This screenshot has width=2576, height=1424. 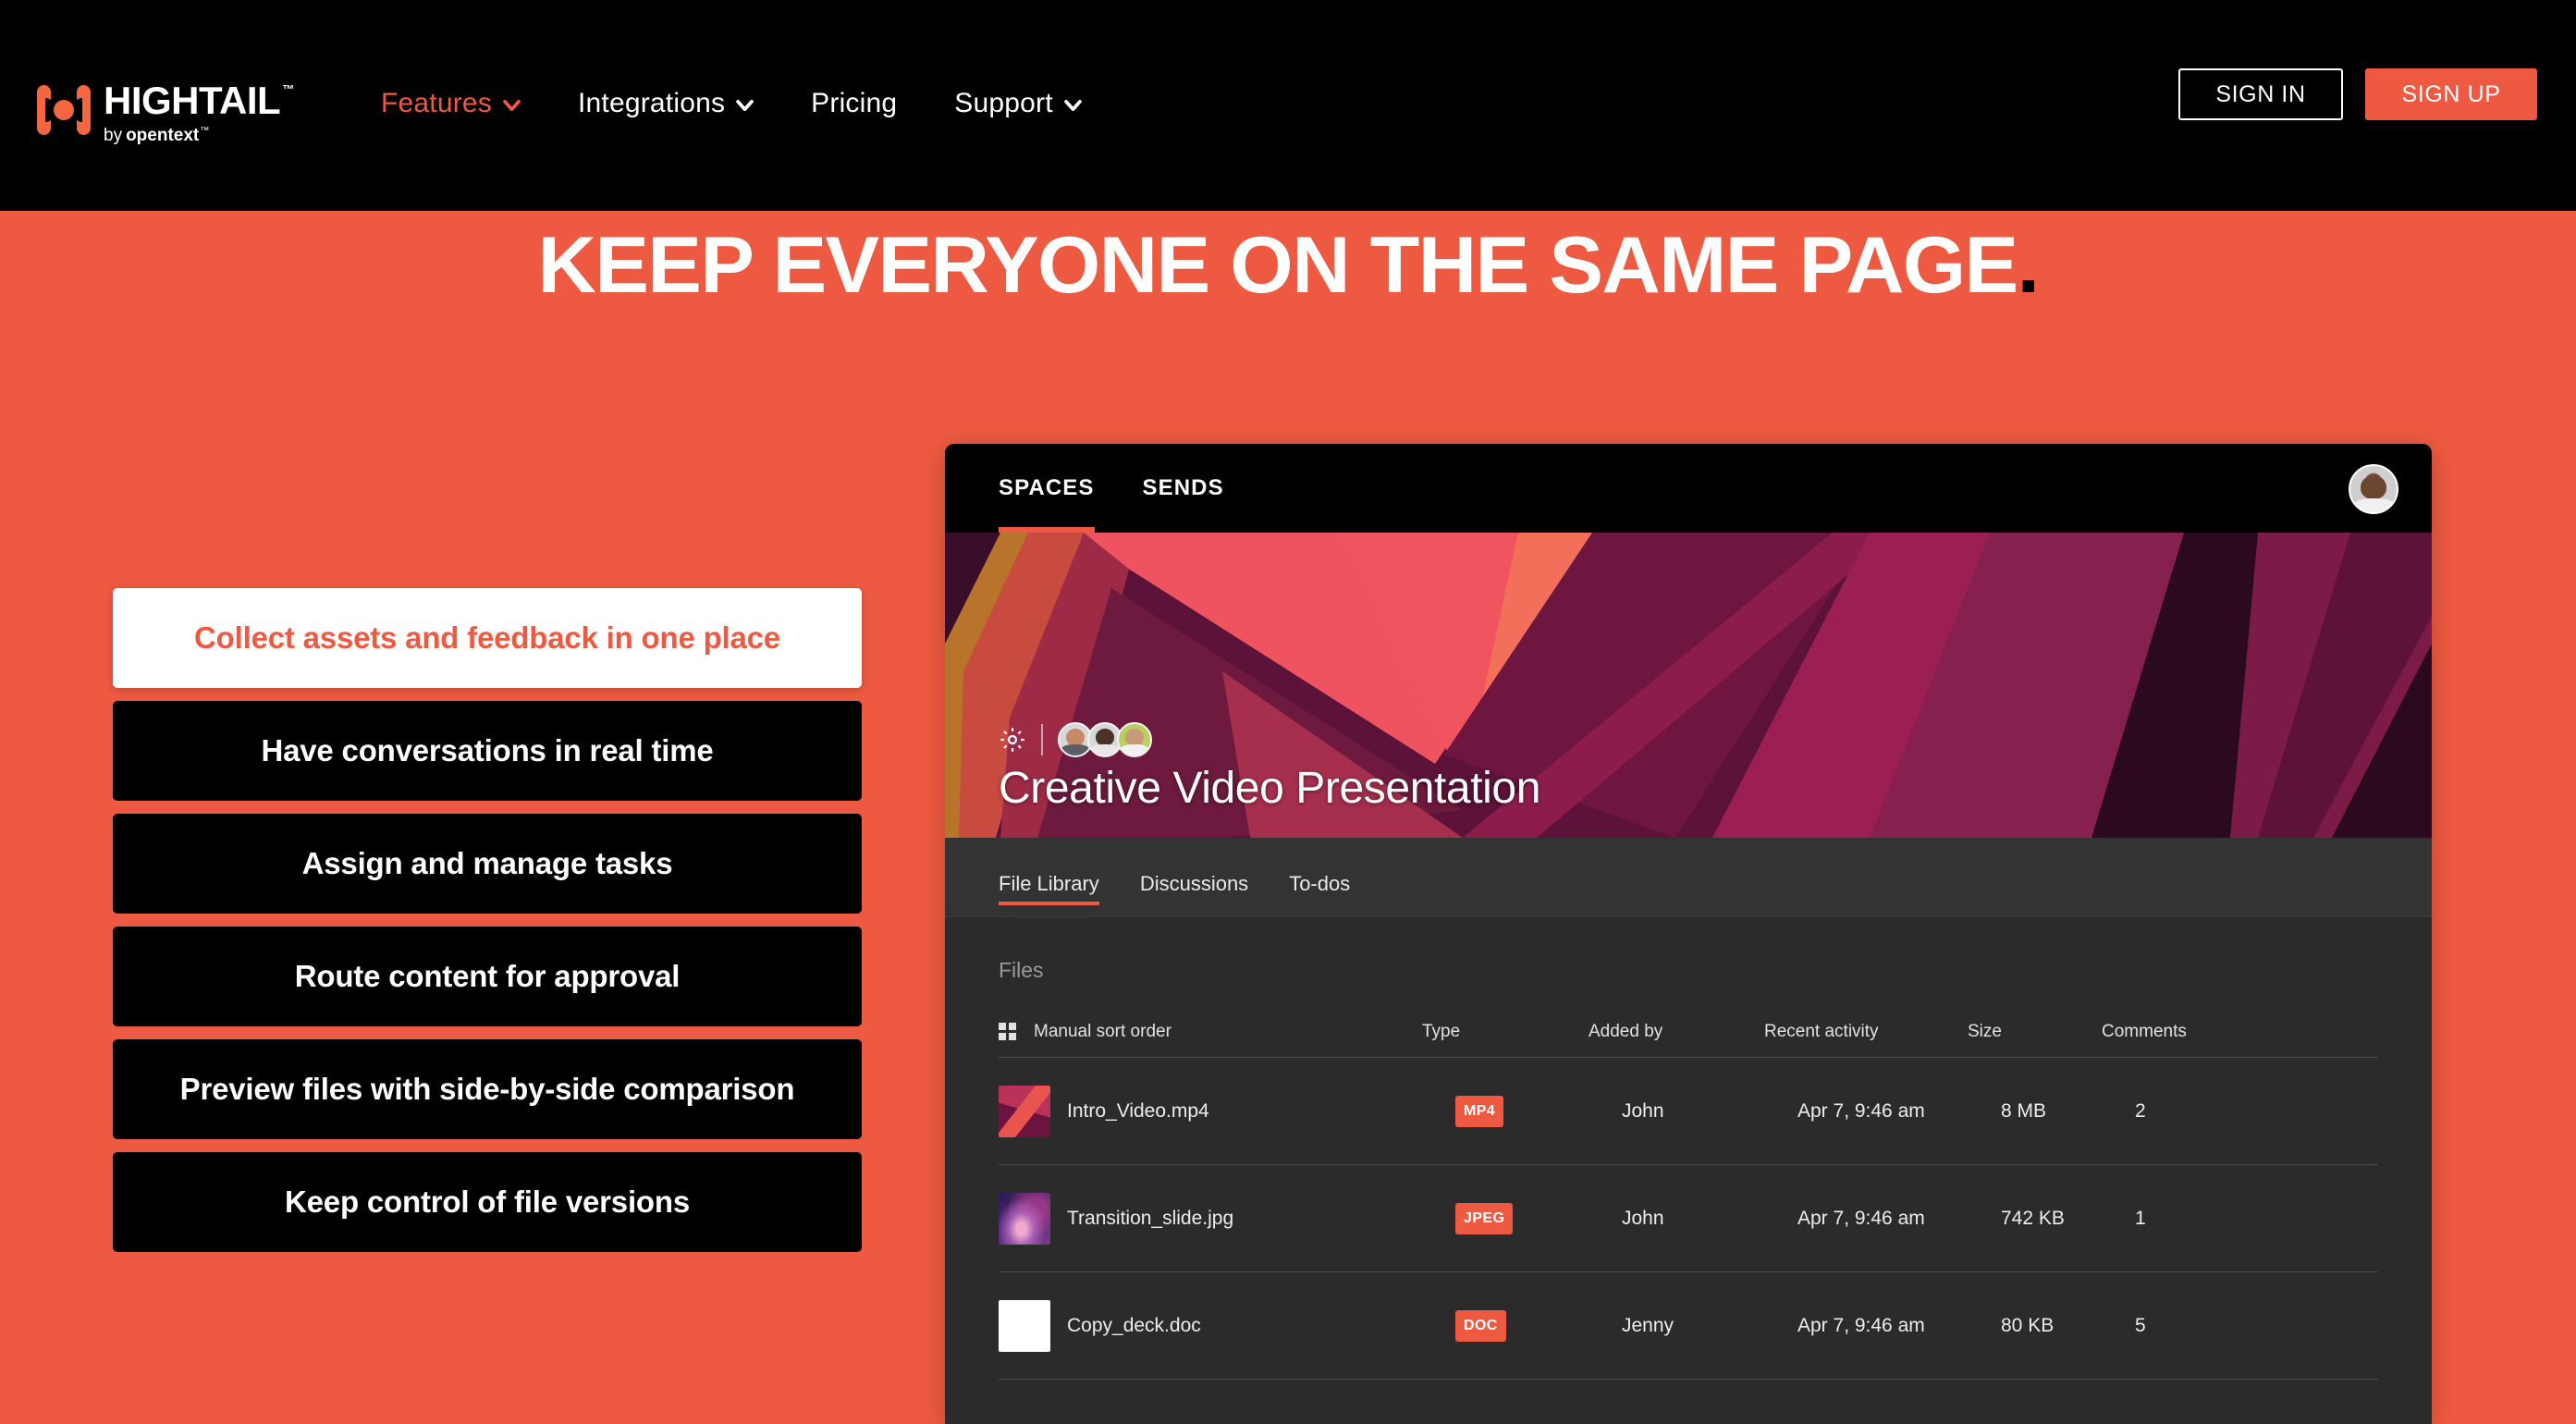 I want to click on hero-headline-text: KEEP EVERYONE ON THE SAME PAGE, so click(x=1278, y=265).